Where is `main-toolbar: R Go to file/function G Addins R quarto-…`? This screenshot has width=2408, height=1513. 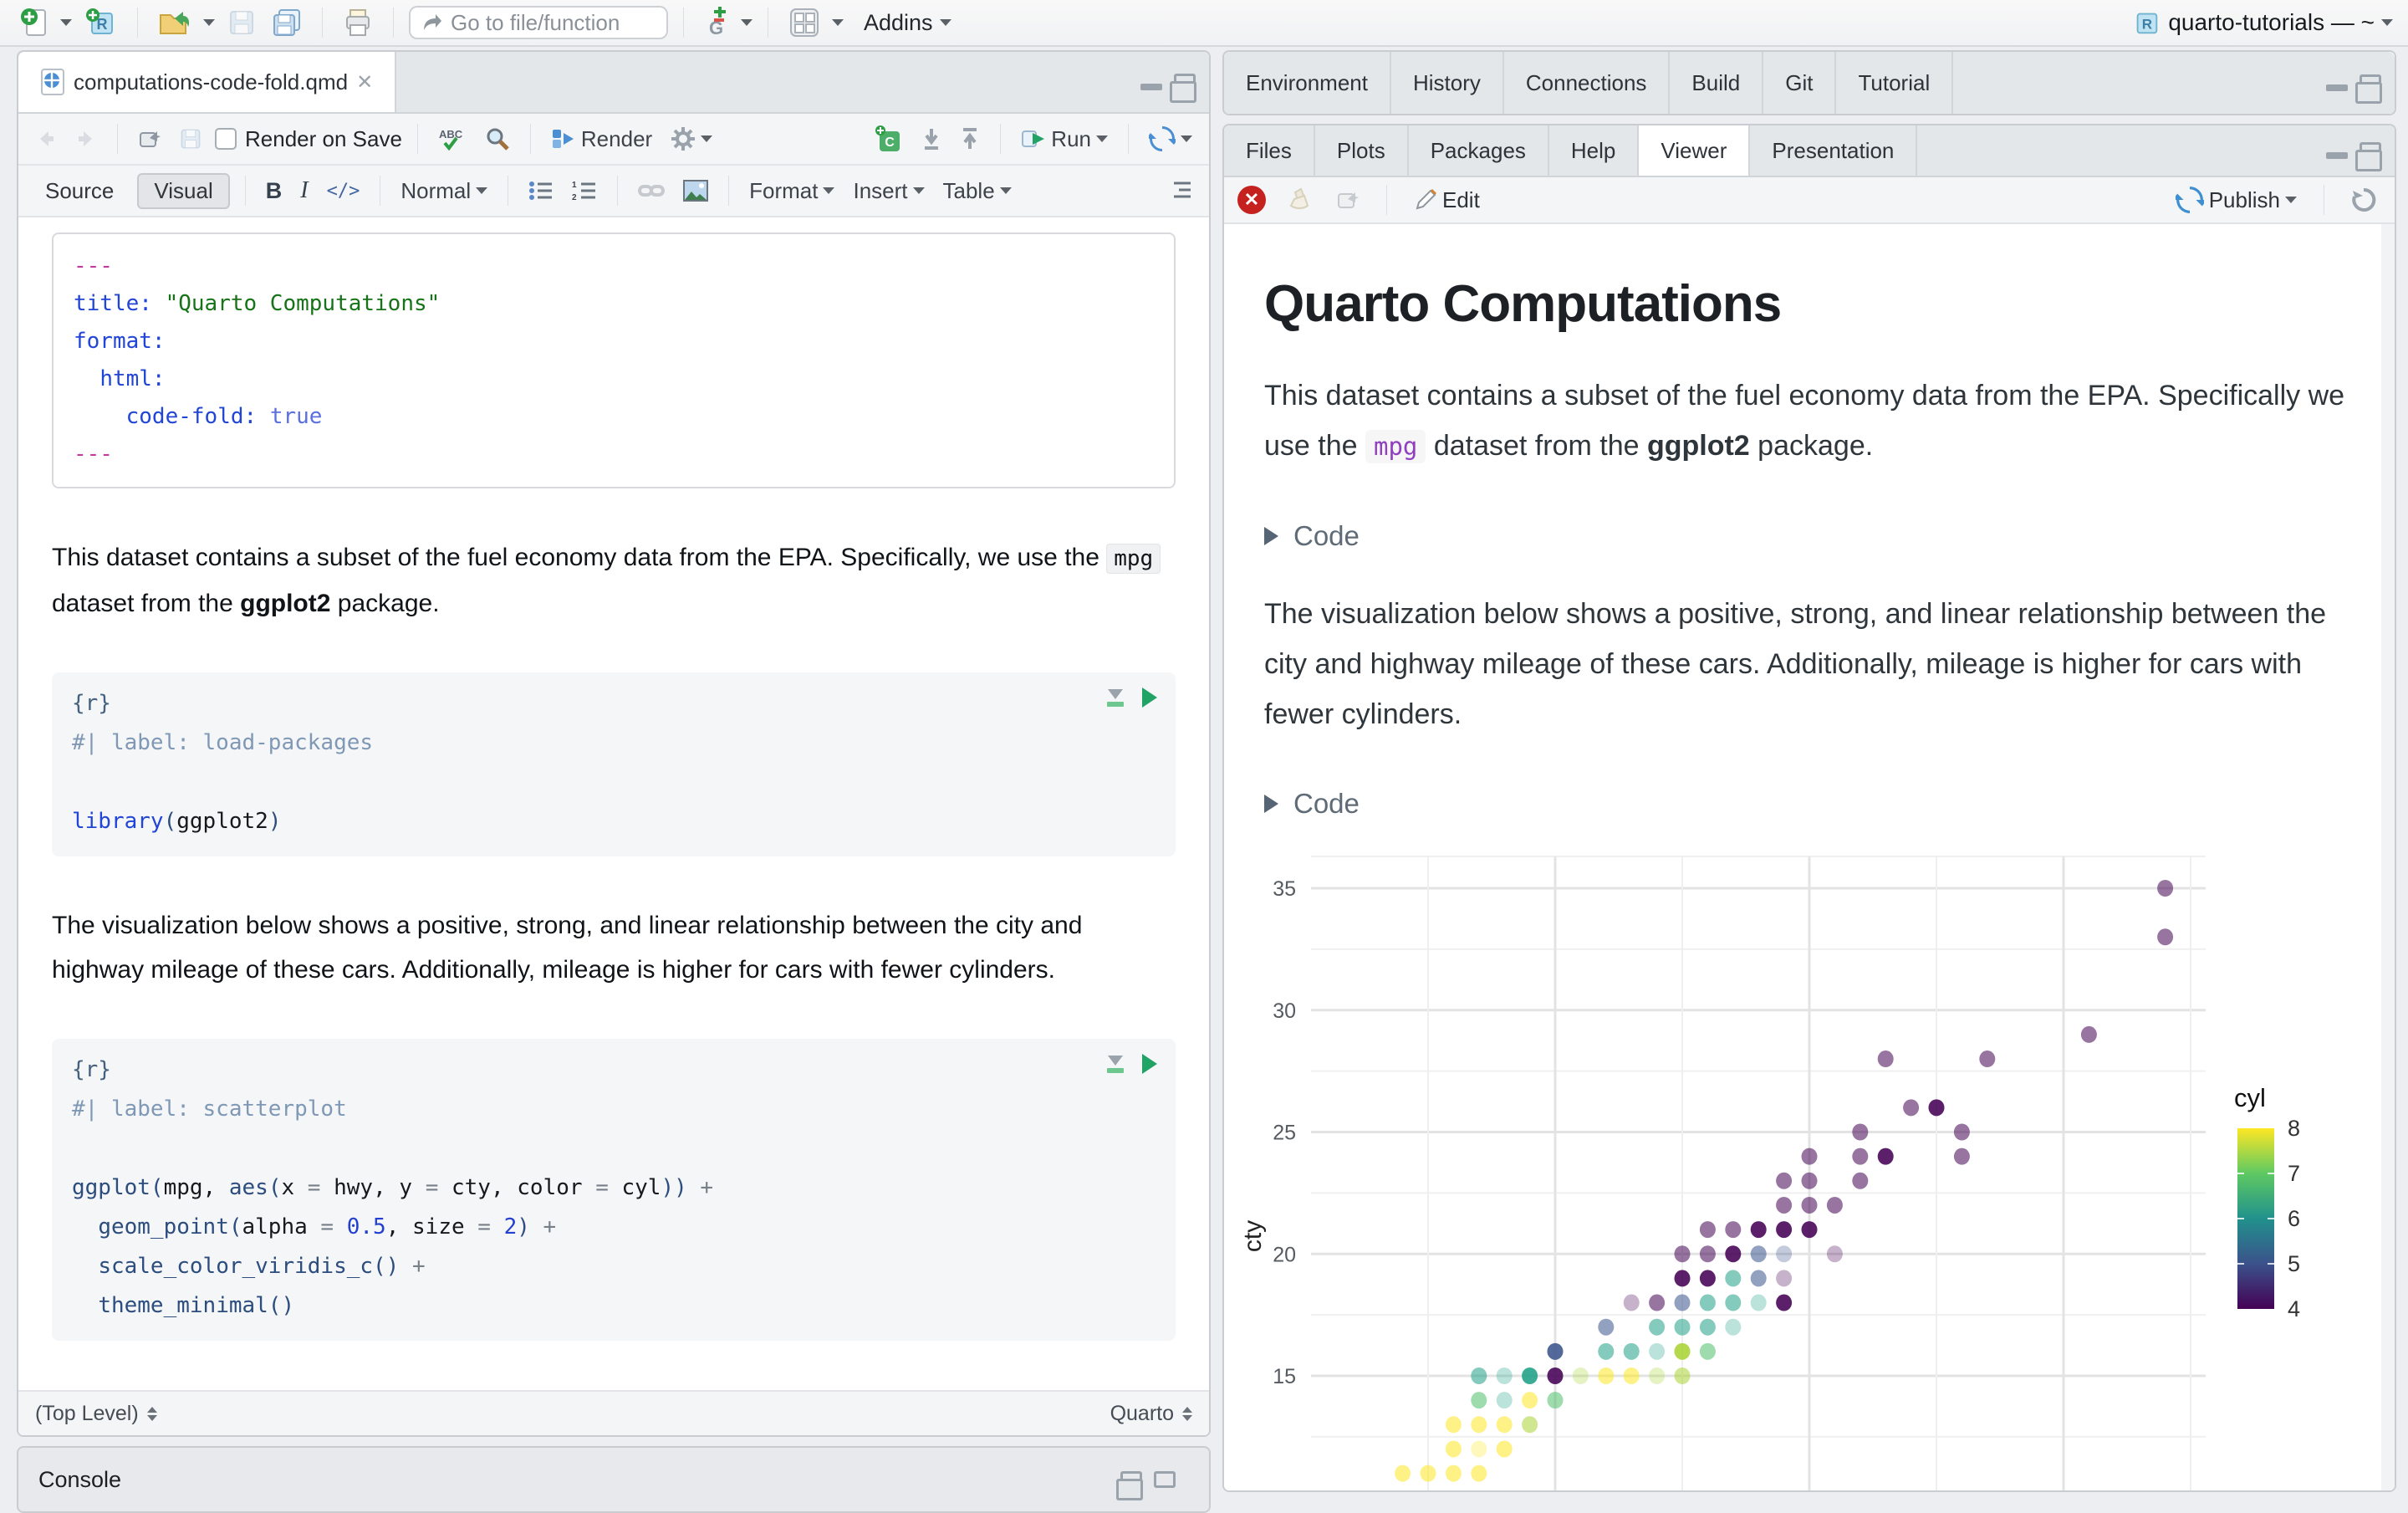
main-toolbar: R Go to file/function G Addins R quarto-… is located at coordinates (1204, 23).